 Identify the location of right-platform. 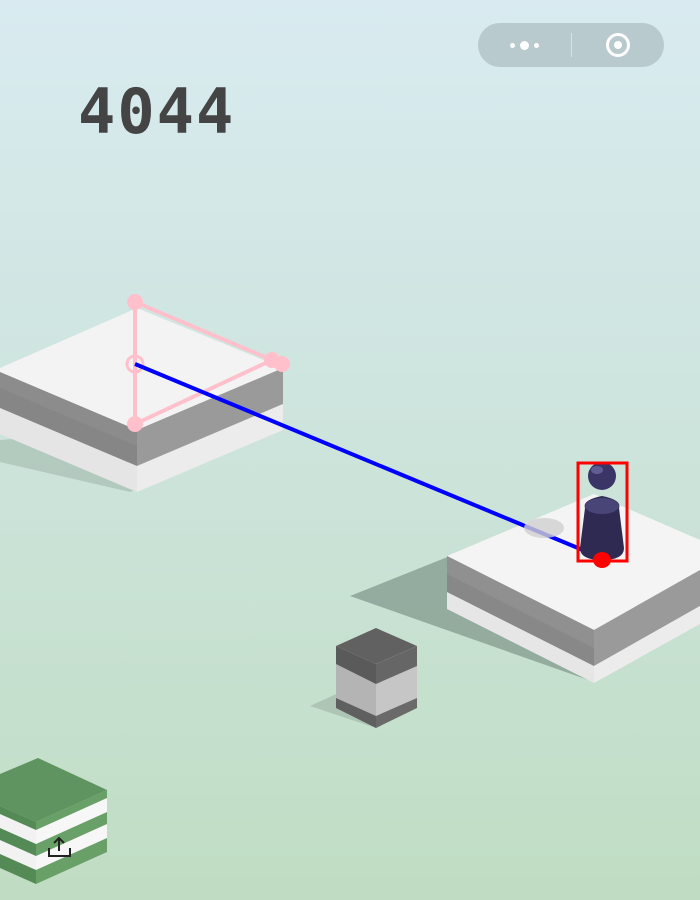
(573, 588).